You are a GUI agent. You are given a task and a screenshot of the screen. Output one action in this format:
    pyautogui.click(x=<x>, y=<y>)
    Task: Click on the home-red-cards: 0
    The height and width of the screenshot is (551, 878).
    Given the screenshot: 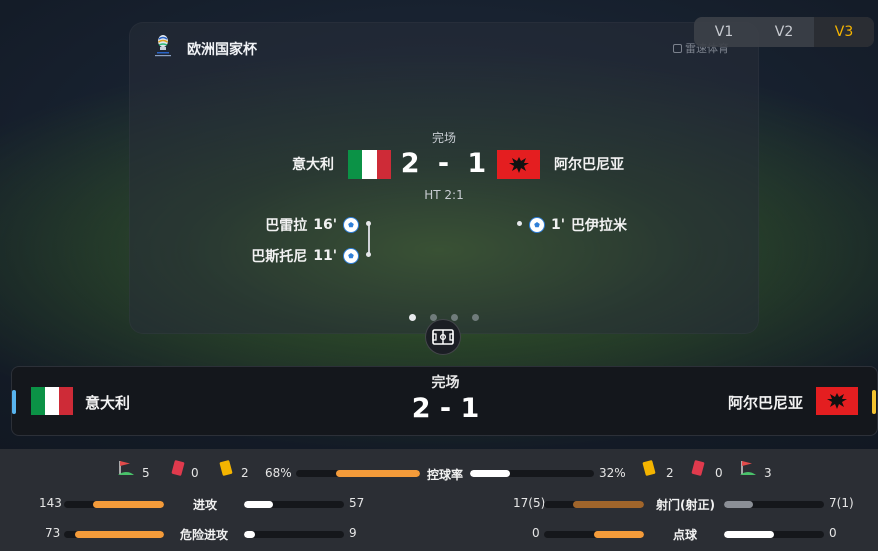 What is the action you would take?
    pyautogui.click(x=195, y=473)
    